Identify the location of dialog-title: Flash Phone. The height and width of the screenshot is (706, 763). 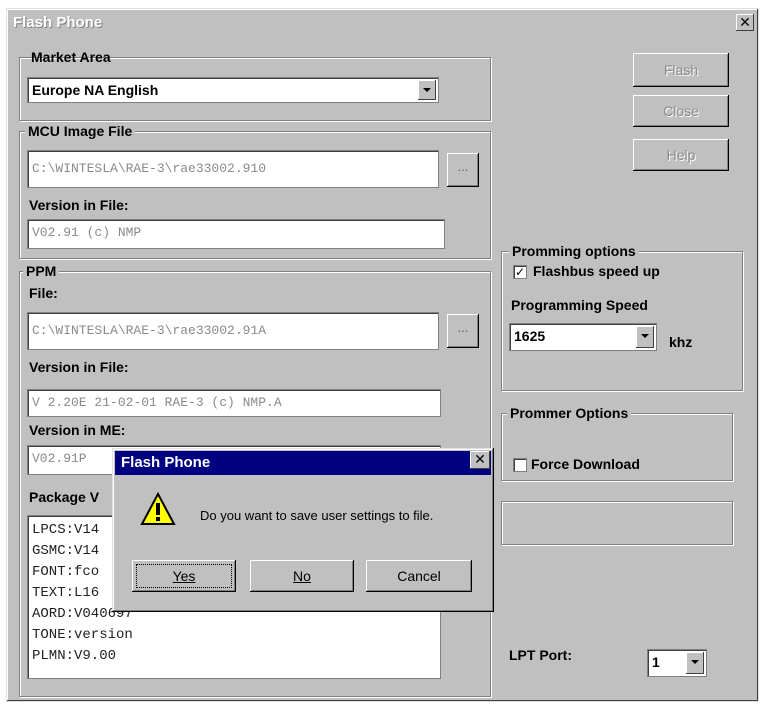
(166, 462).